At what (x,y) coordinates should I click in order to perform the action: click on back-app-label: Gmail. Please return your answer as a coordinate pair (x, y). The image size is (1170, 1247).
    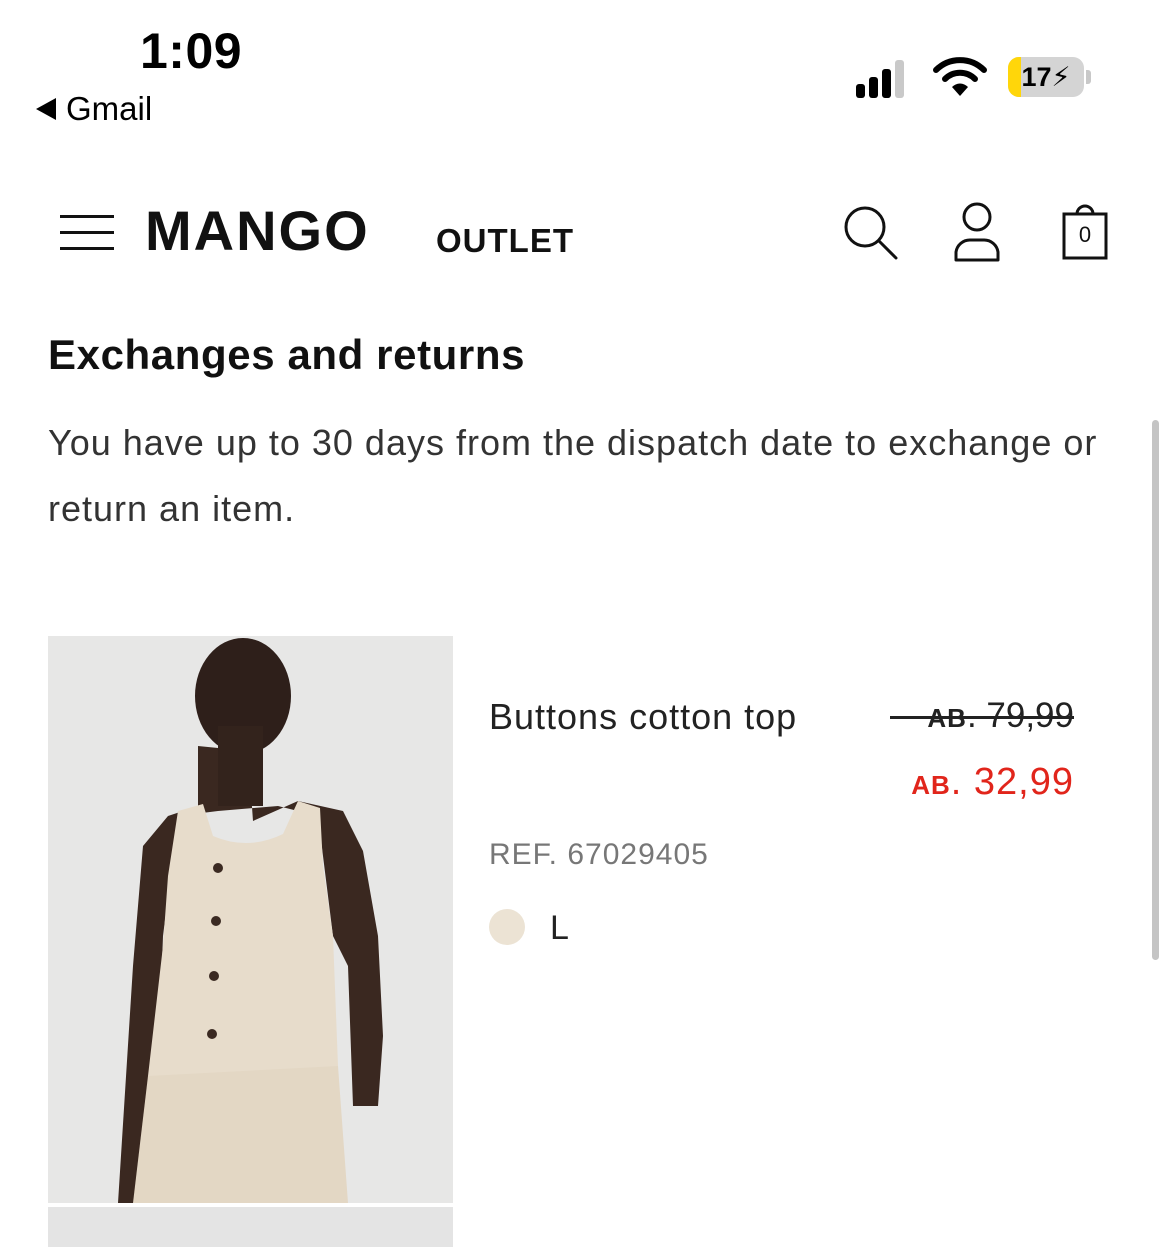
    Looking at the image, I should click on (109, 108).